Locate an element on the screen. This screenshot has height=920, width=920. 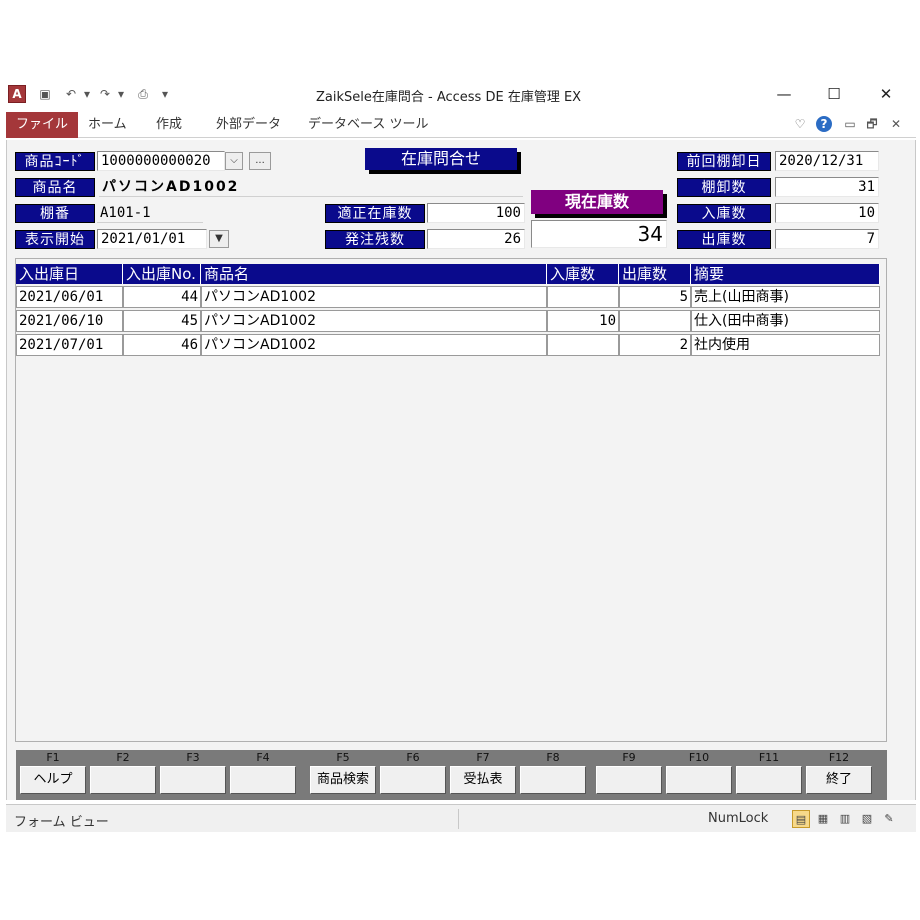
fkey-f1: F1 ヘルプ is located at coordinates (53, 775).